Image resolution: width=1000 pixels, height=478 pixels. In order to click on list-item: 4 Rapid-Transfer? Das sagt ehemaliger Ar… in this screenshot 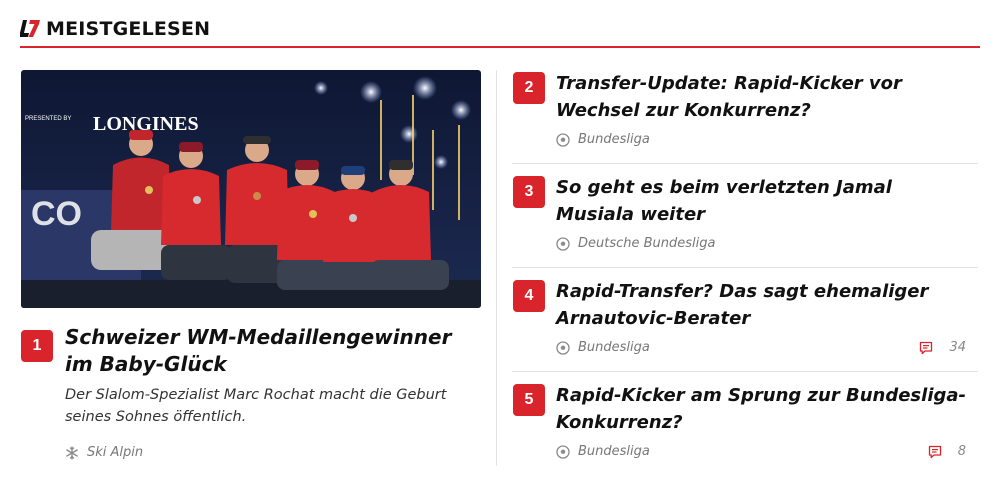, I will do `click(745, 320)`.